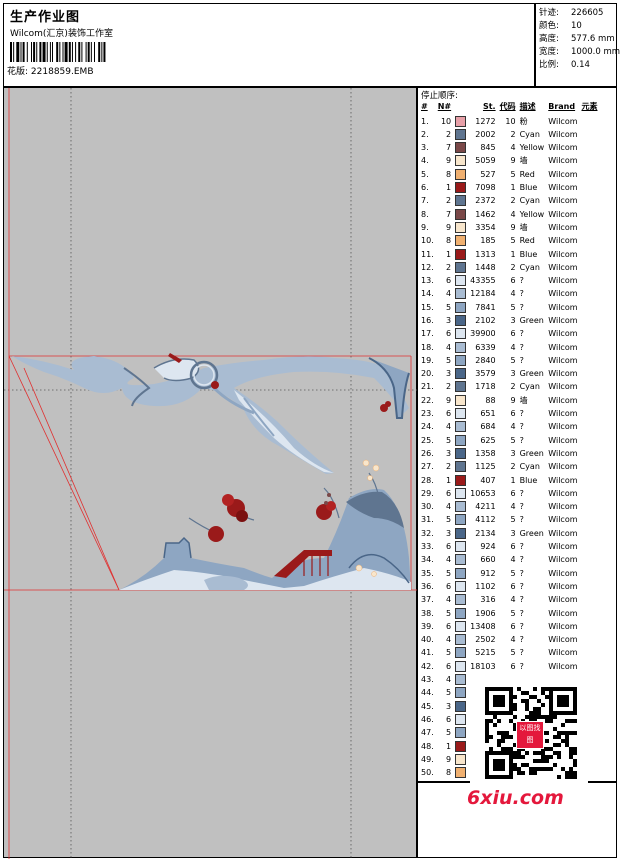 This screenshot has width=620, height=861. What do you see at coordinates (444, 107) in the screenshot?
I see `col-needle: N#` at bounding box center [444, 107].